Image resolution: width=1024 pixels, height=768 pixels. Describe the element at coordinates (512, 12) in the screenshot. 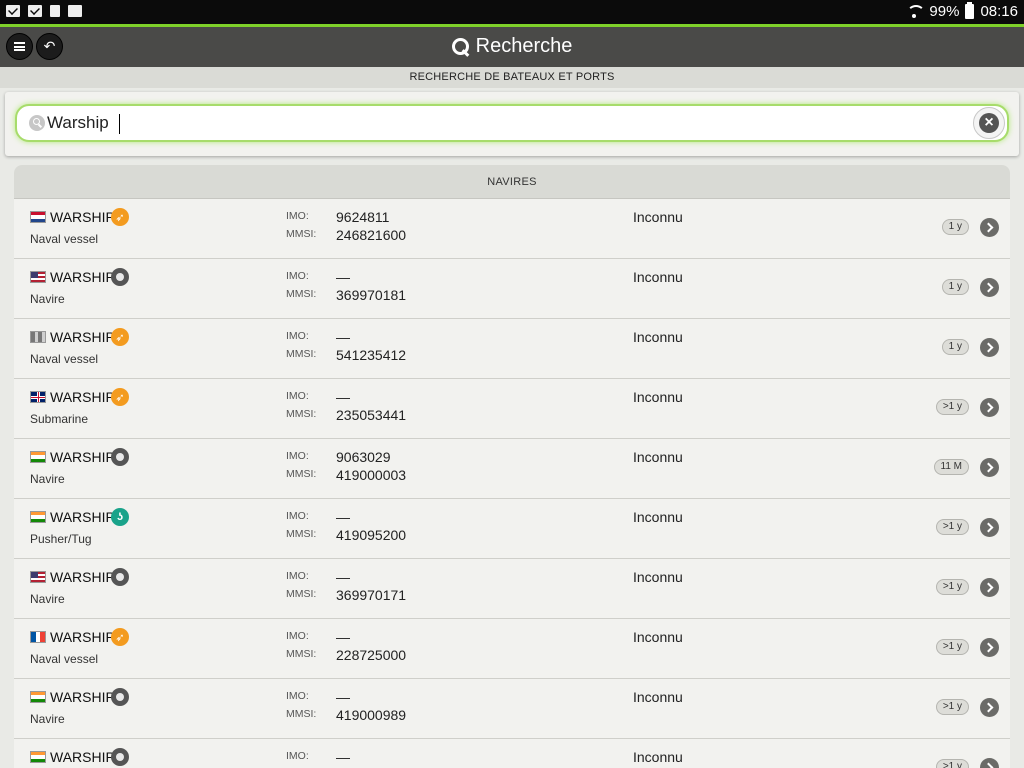

I see `status-bar: 99% 08:16` at that location.